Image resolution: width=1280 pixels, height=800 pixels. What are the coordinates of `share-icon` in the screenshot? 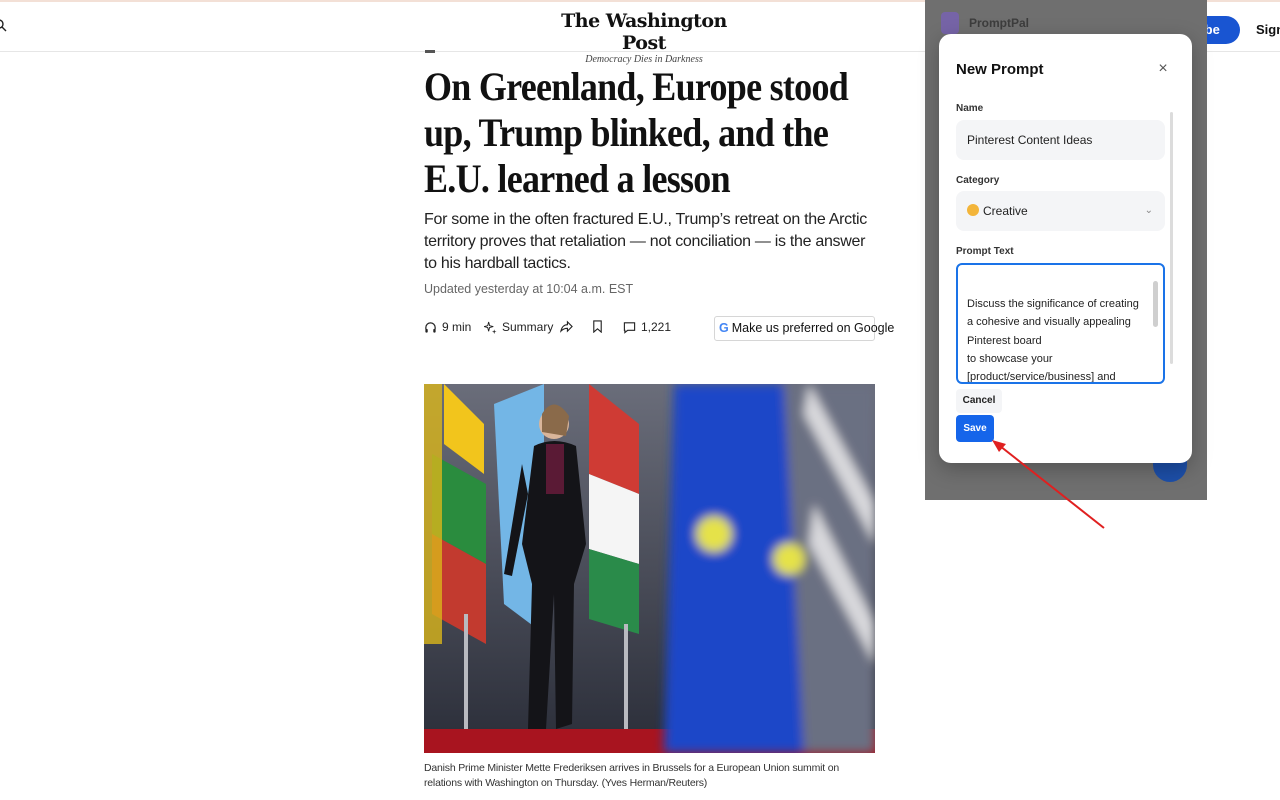 It's located at (566, 326).